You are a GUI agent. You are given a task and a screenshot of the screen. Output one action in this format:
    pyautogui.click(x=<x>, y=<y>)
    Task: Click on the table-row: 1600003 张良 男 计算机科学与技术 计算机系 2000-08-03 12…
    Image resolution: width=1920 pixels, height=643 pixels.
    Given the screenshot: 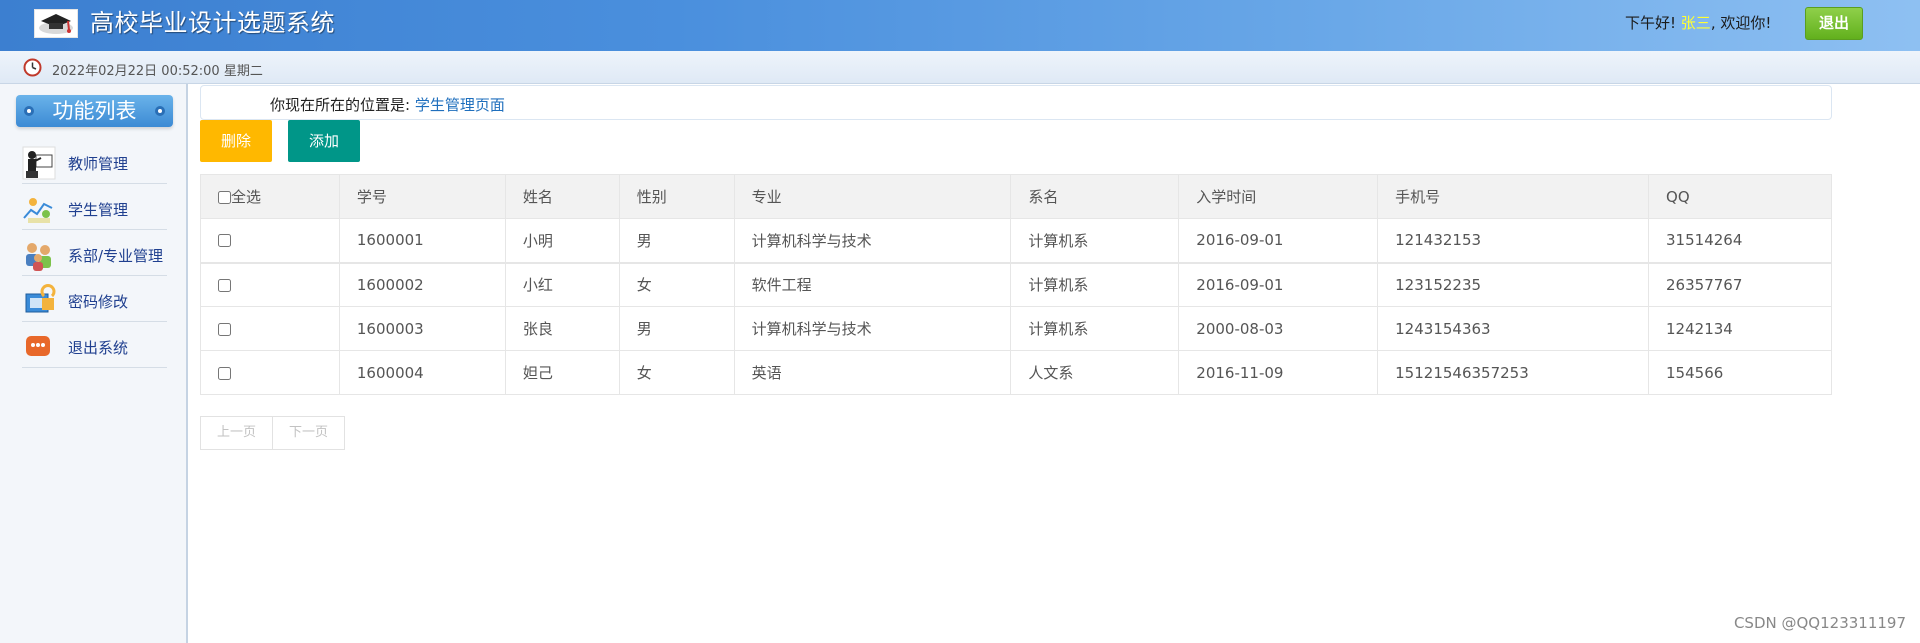 What is the action you would take?
    pyautogui.click(x=1016, y=328)
    